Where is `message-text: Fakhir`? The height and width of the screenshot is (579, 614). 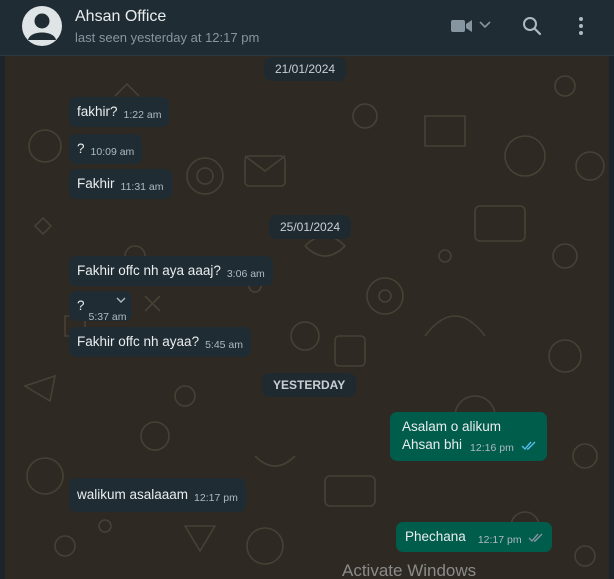 message-text: Fakhir is located at coordinates (96, 183).